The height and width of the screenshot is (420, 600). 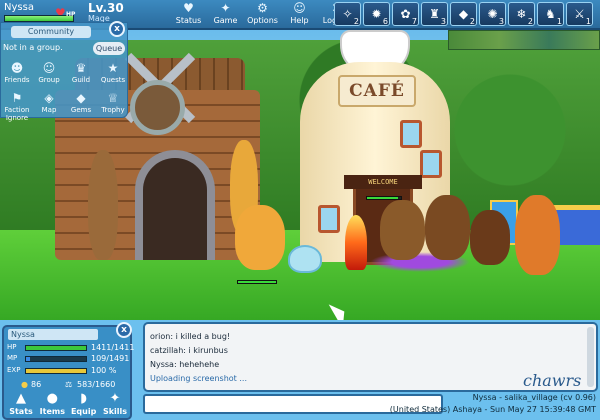 I want to click on stats-button: ▲ Stats, so click(x=21, y=403).